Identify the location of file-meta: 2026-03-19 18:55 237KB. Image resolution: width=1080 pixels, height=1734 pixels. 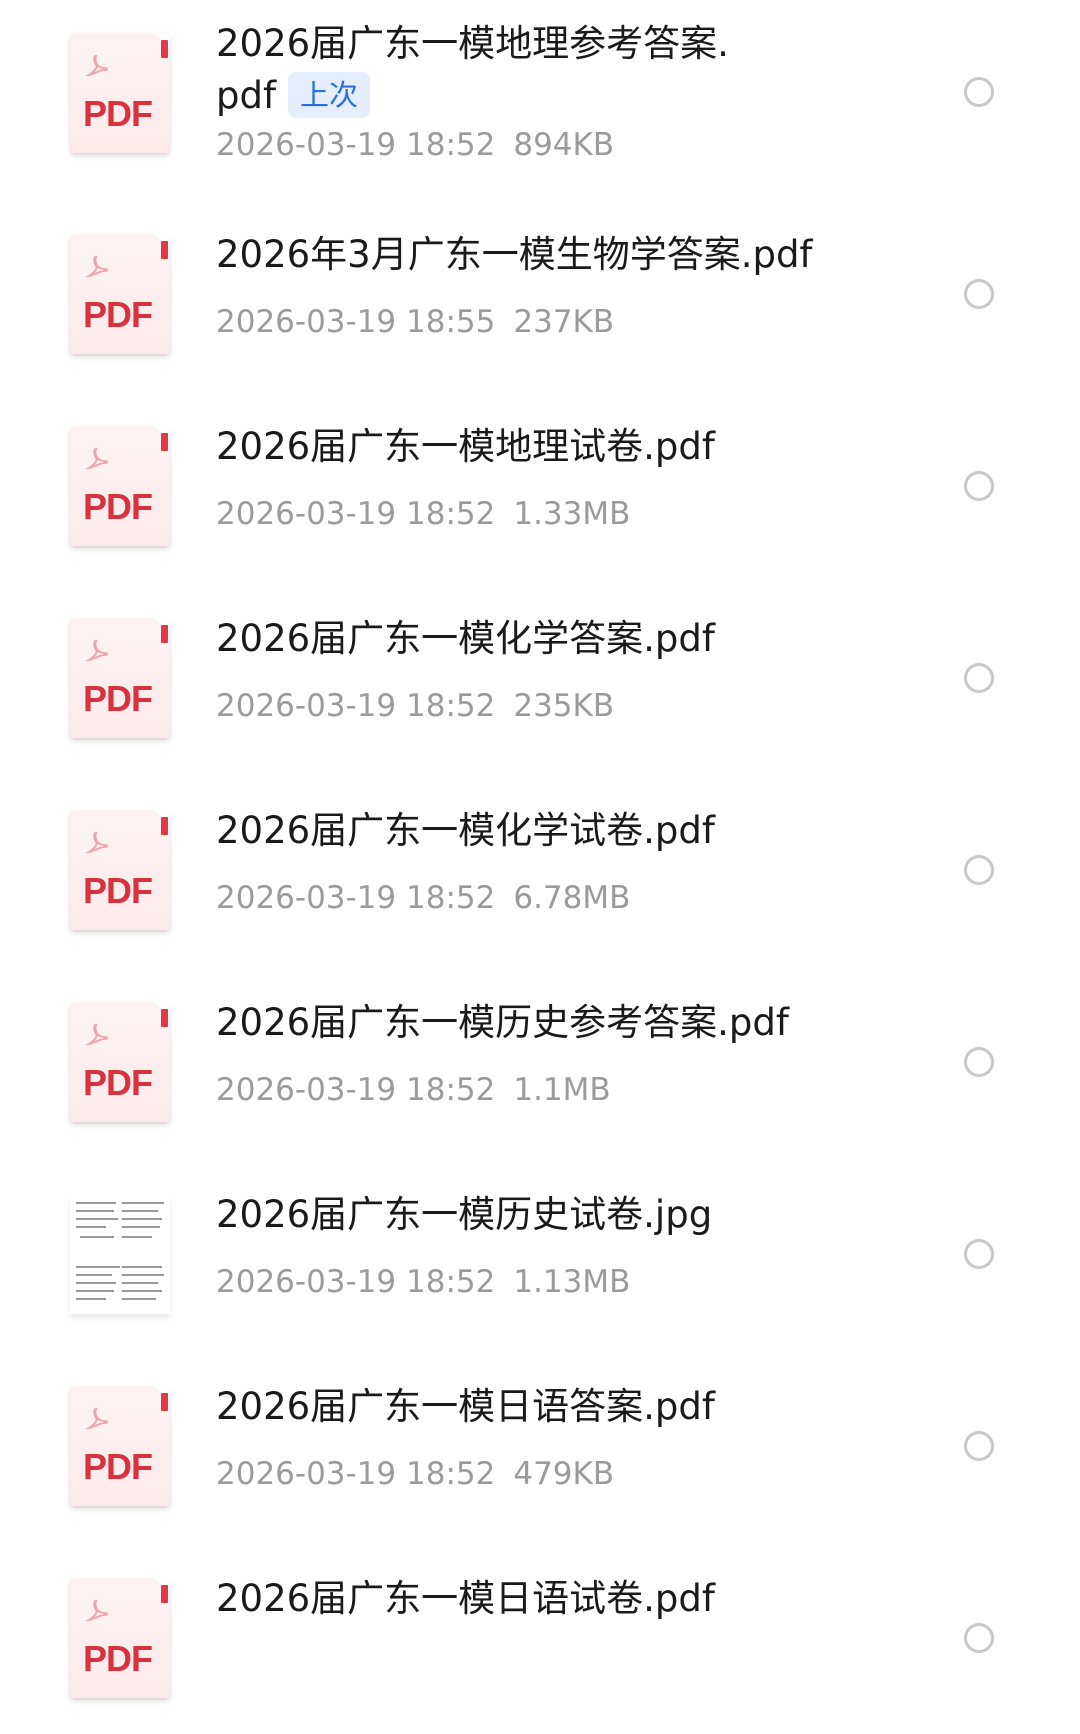
(415, 322).